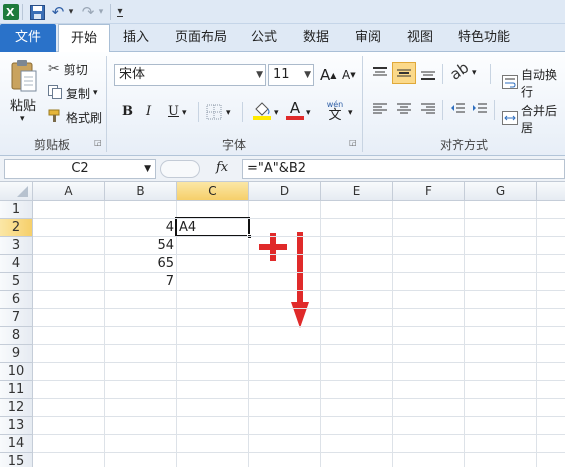  What do you see at coordinates (28, 38) in the screenshot?
I see `tab-file: 文件` at bounding box center [28, 38].